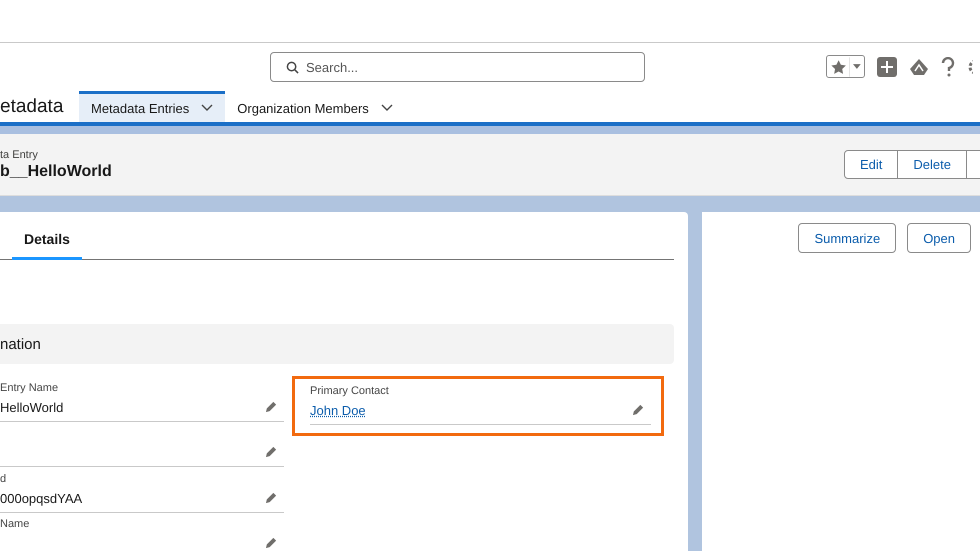  What do you see at coordinates (47, 245) in the screenshot?
I see `details-tab: Details` at bounding box center [47, 245].